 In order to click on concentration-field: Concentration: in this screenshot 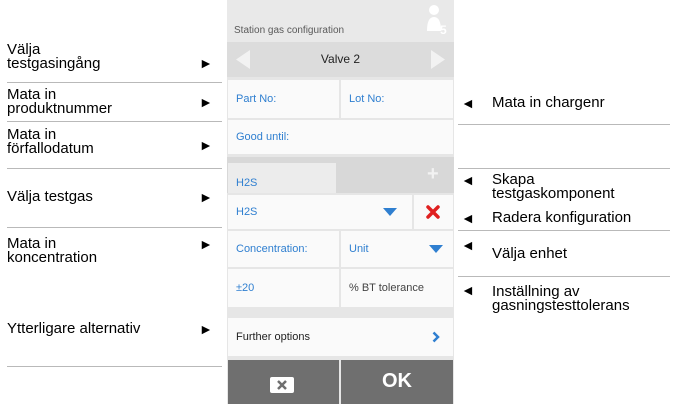, I will do `click(283, 249)`.